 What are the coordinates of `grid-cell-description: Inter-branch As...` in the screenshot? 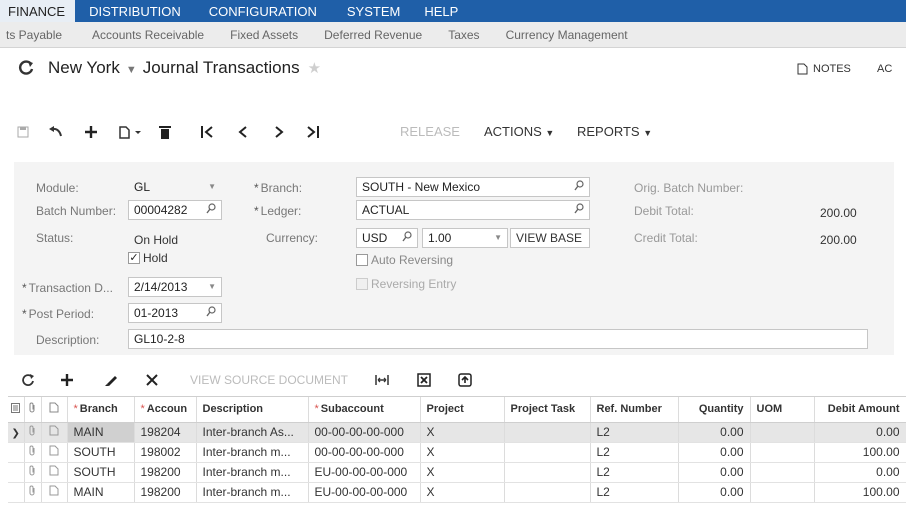 It's located at (252, 432).